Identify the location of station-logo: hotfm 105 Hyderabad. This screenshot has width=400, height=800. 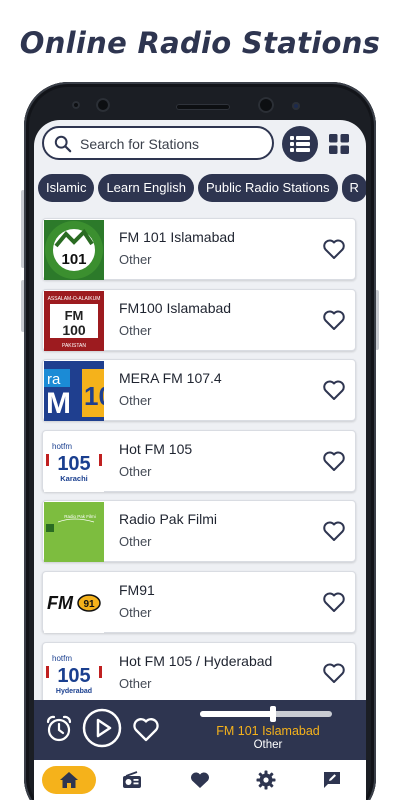
(74, 673).